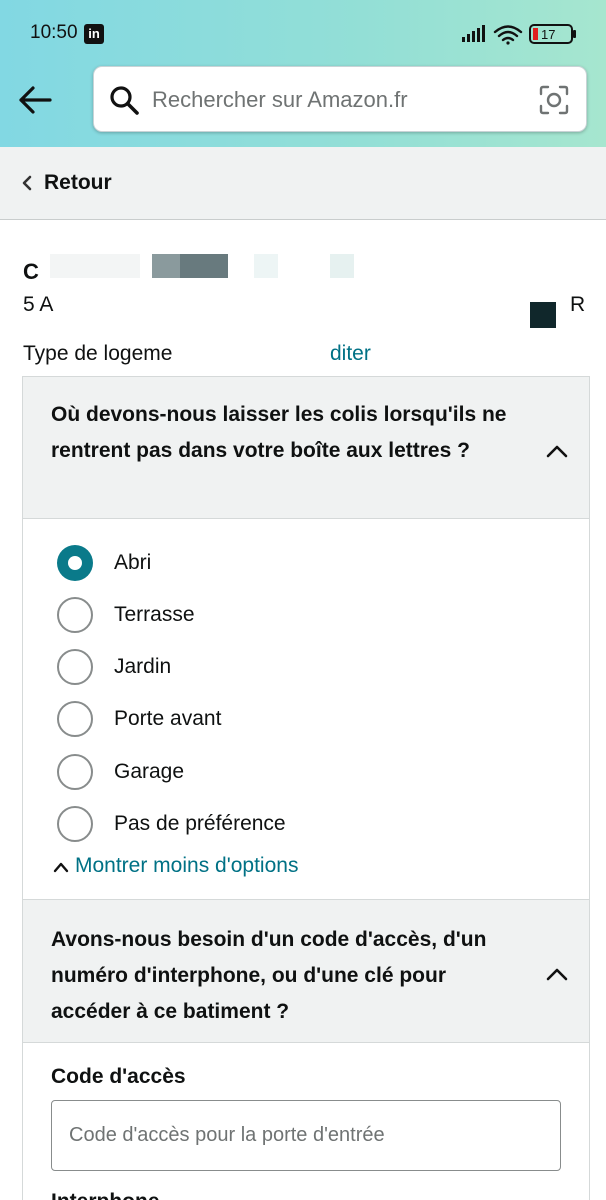 This screenshot has height=1200, width=606. I want to click on radio-label: Pas de préférence, so click(200, 823).